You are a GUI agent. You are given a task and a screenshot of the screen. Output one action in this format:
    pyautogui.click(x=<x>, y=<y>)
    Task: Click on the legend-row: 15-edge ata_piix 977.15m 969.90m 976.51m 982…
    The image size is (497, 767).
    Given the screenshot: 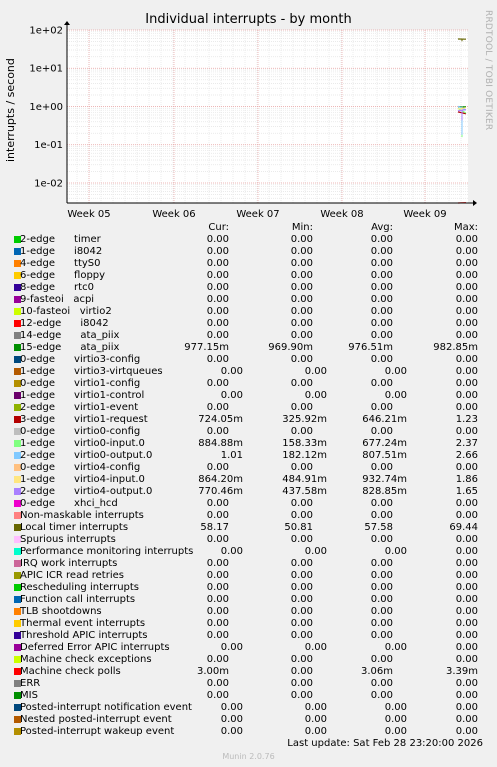 What is the action you would take?
    pyautogui.click(x=248, y=348)
    